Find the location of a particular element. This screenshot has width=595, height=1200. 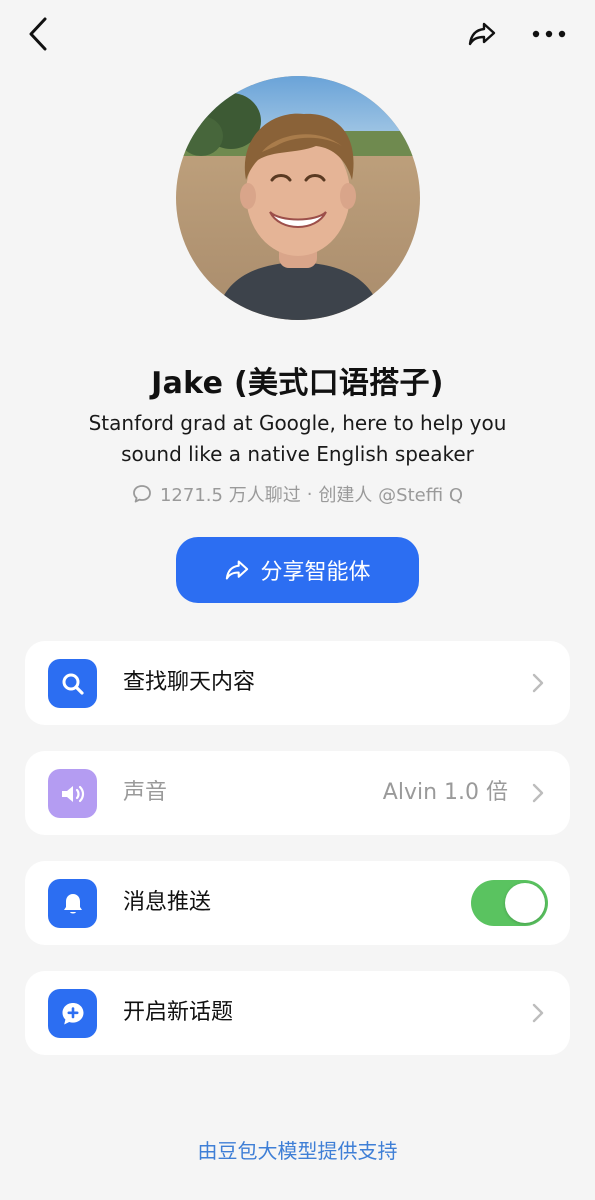

notification-row: 消息推送 is located at coordinates (297, 903).